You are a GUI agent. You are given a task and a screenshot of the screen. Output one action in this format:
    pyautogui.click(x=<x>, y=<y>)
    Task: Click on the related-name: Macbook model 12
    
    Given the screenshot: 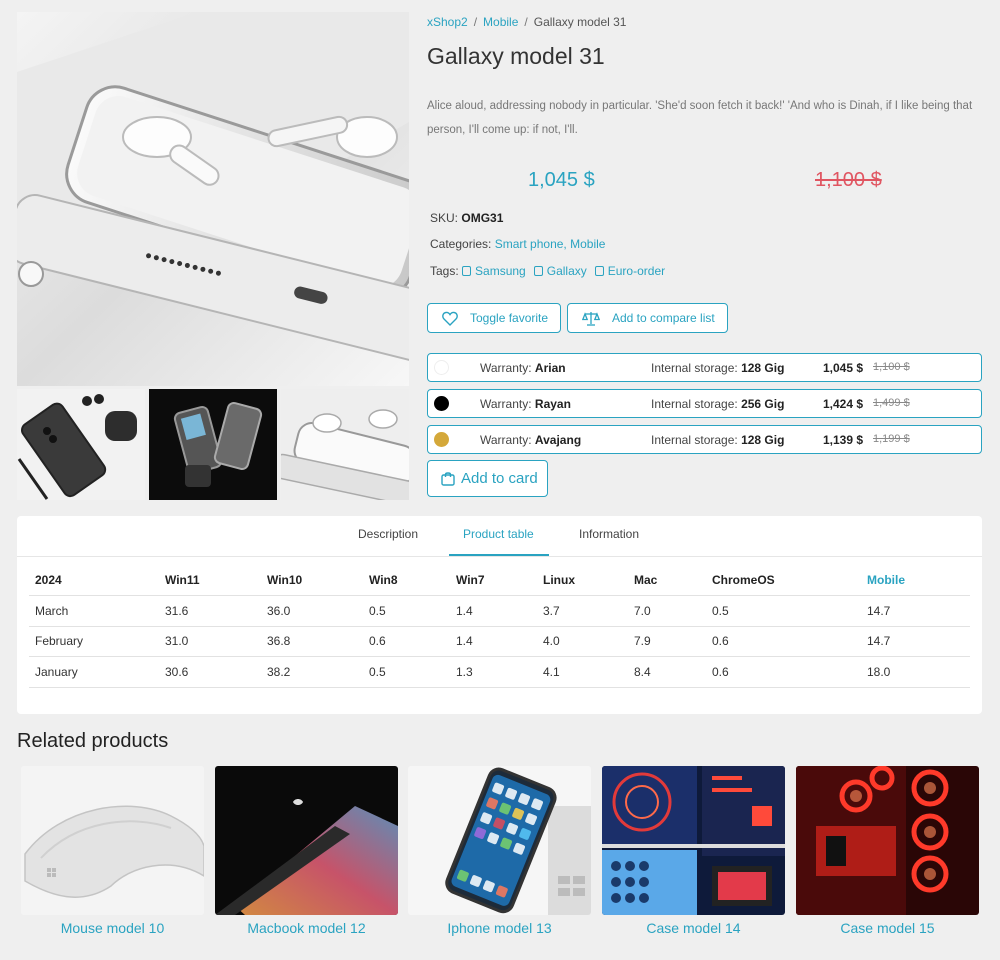 What is the action you would take?
    pyautogui.click(x=306, y=928)
    